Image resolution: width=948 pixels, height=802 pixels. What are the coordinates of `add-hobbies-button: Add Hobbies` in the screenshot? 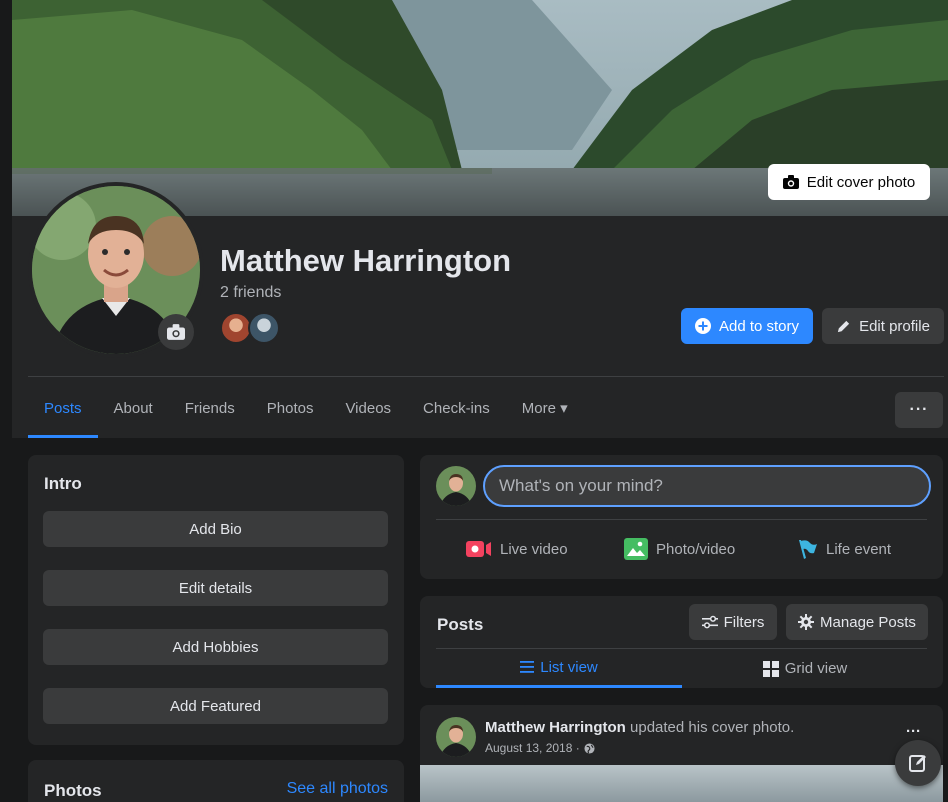 It's located at (215, 647).